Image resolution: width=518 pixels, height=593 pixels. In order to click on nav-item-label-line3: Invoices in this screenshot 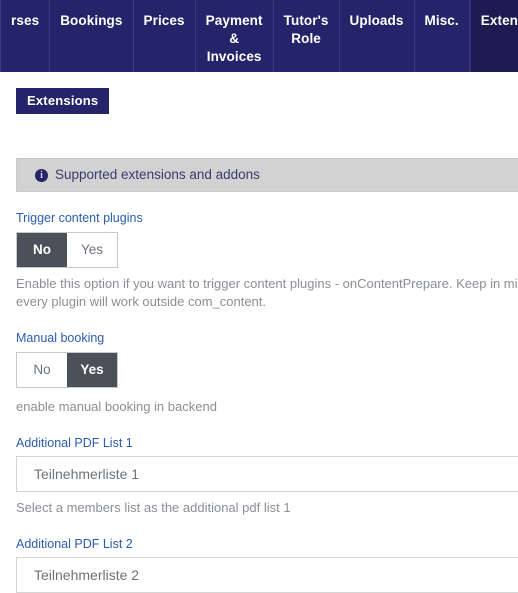, I will do `click(234, 57)`.